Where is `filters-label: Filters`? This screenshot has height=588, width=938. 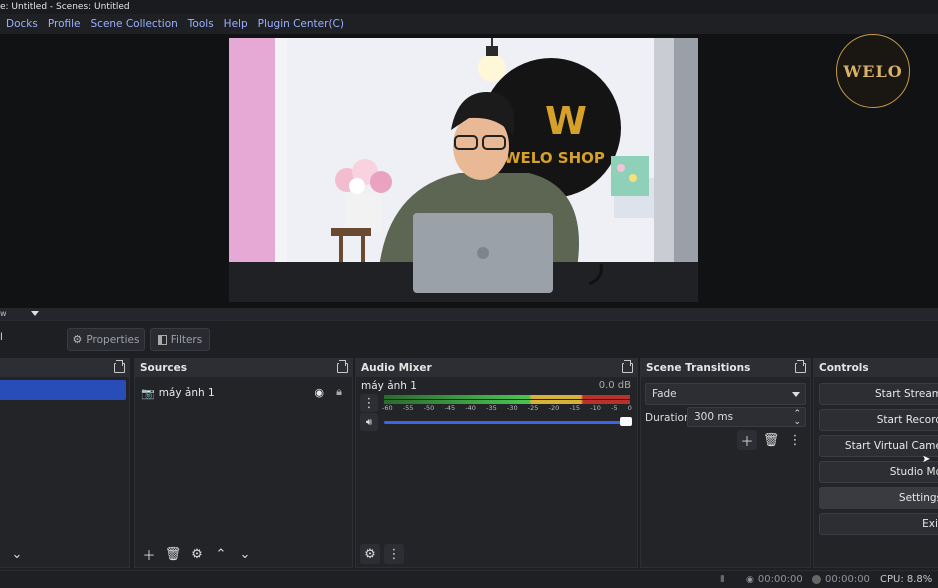 filters-label: Filters is located at coordinates (186, 339).